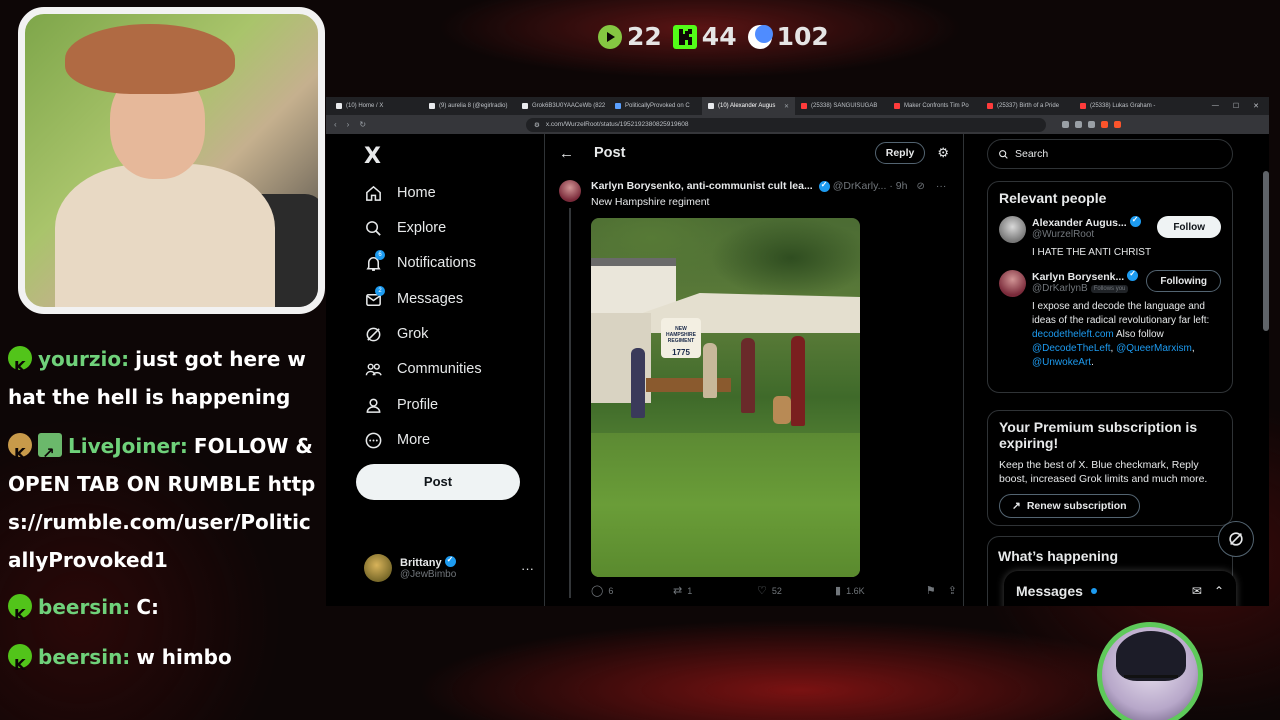 The image size is (1280, 720). I want to click on page-scrollbar, so click(1266, 251).